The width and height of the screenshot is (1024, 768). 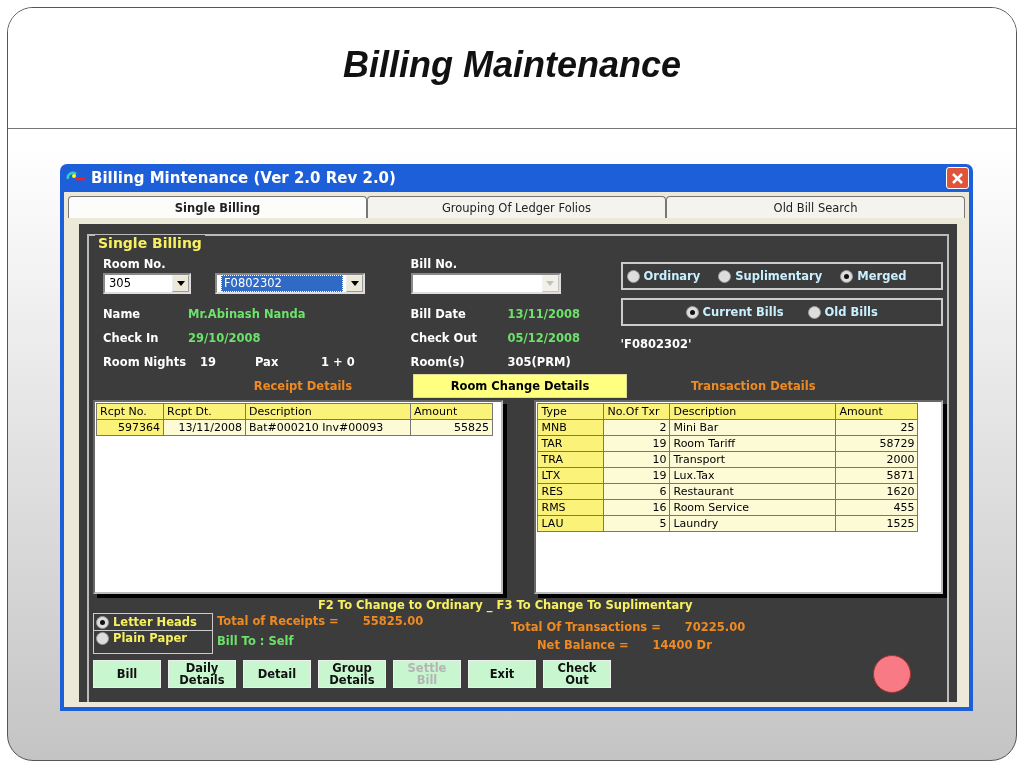 I want to click on bill-to-text: Bill To : Self, so click(x=256, y=641).